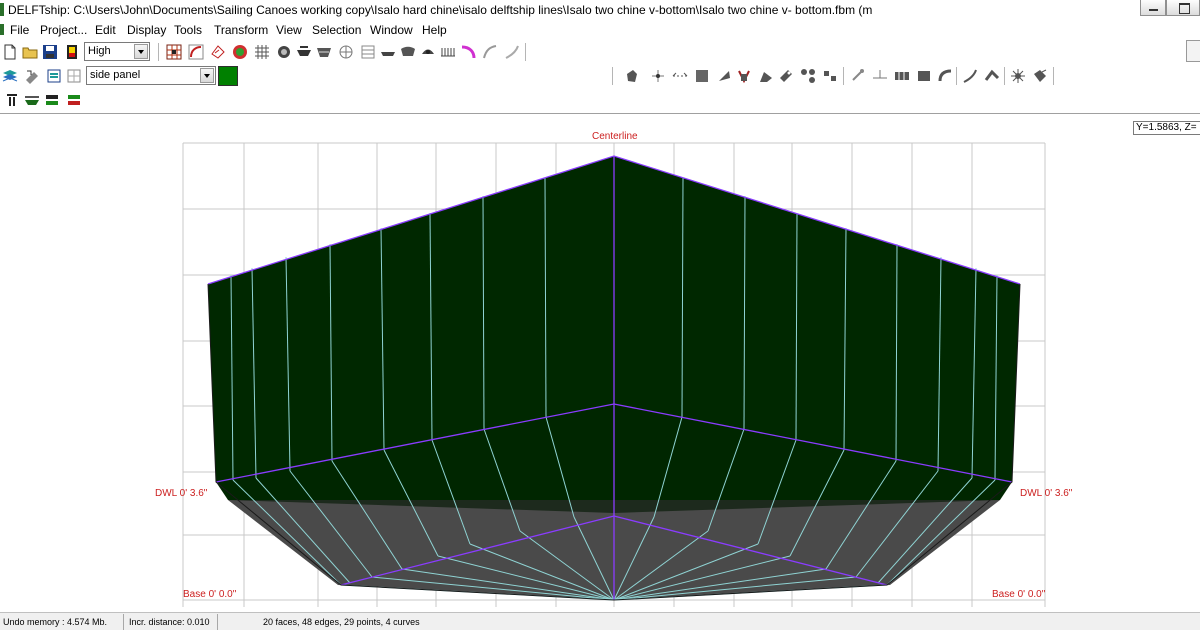  What do you see at coordinates (117, 51) in the screenshot?
I see `precision-select: High` at bounding box center [117, 51].